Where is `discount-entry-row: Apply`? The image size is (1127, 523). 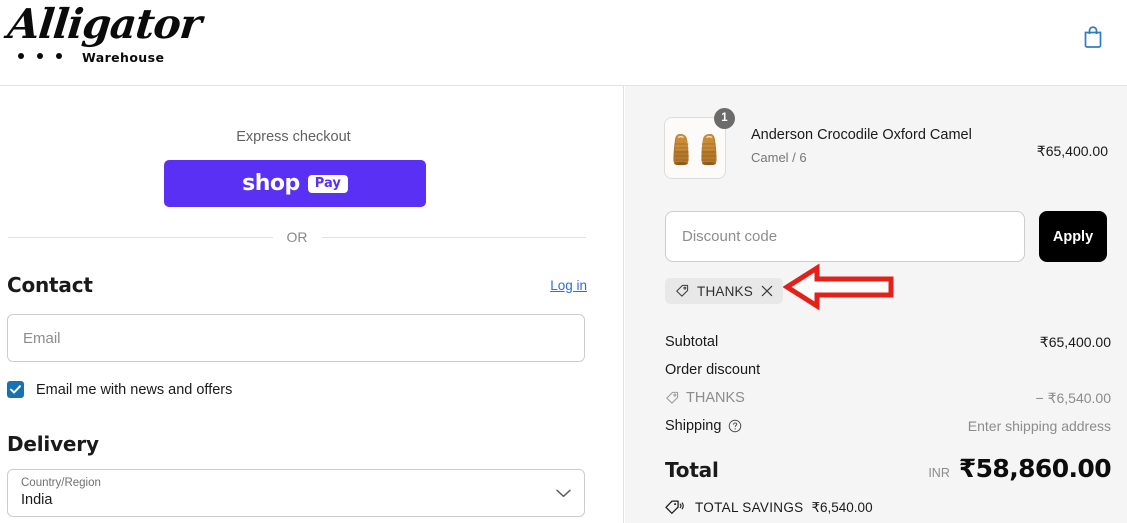
discount-entry-row: Apply is located at coordinates (886, 236).